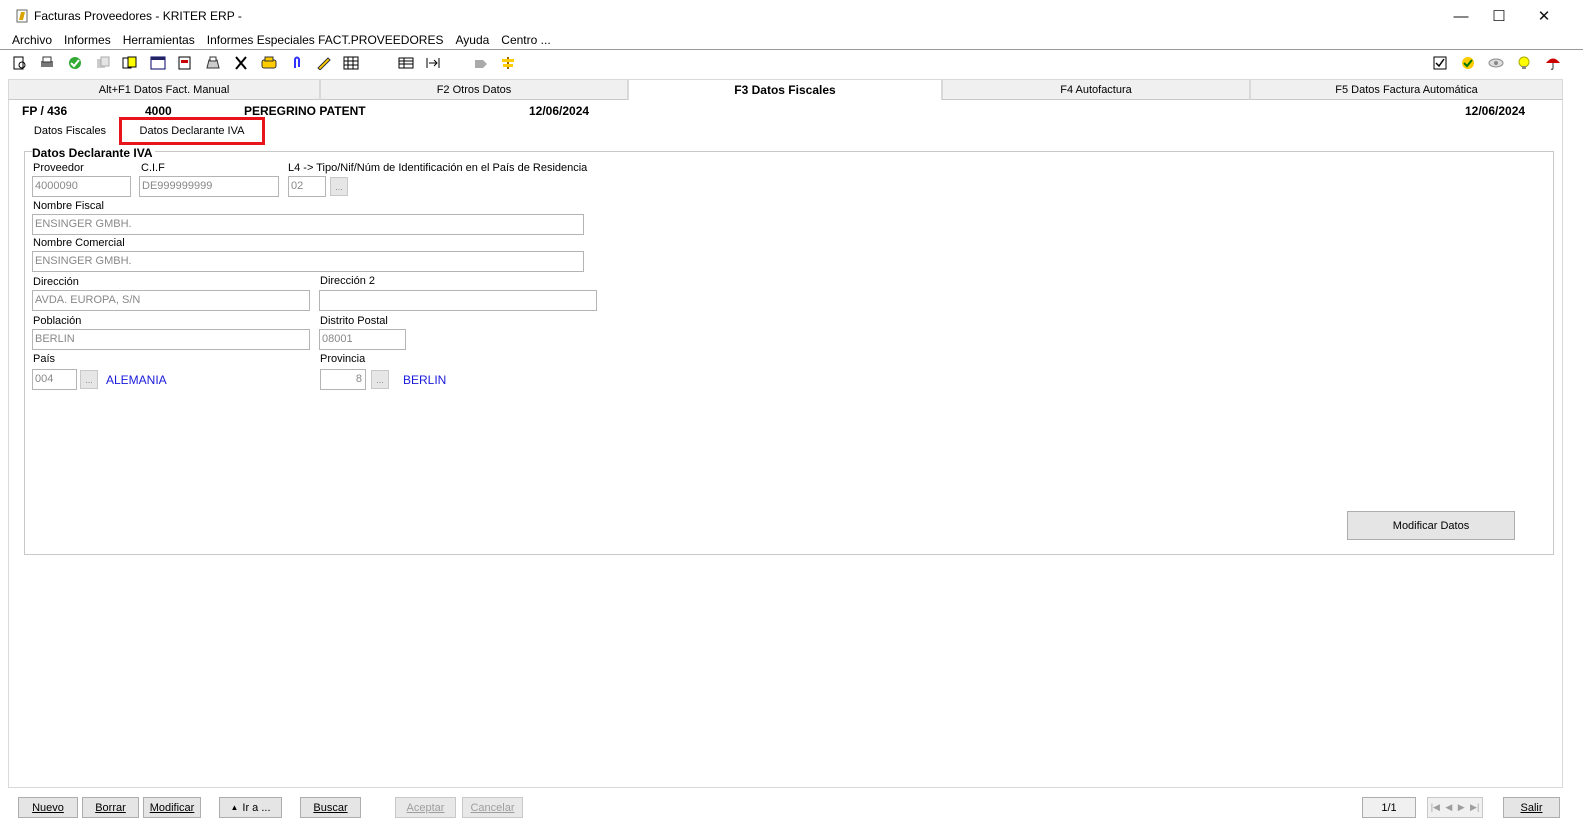 This screenshot has height=837, width=1583. I want to click on record-pager: 1/1, so click(1389, 807).